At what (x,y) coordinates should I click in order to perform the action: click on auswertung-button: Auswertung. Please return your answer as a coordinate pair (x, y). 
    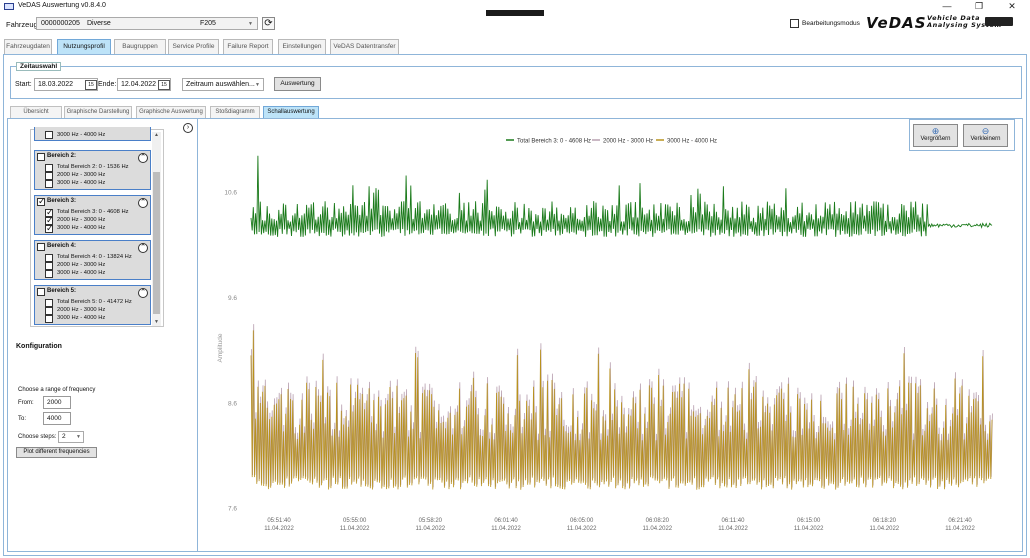
    Looking at the image, I should click on (297, 84).